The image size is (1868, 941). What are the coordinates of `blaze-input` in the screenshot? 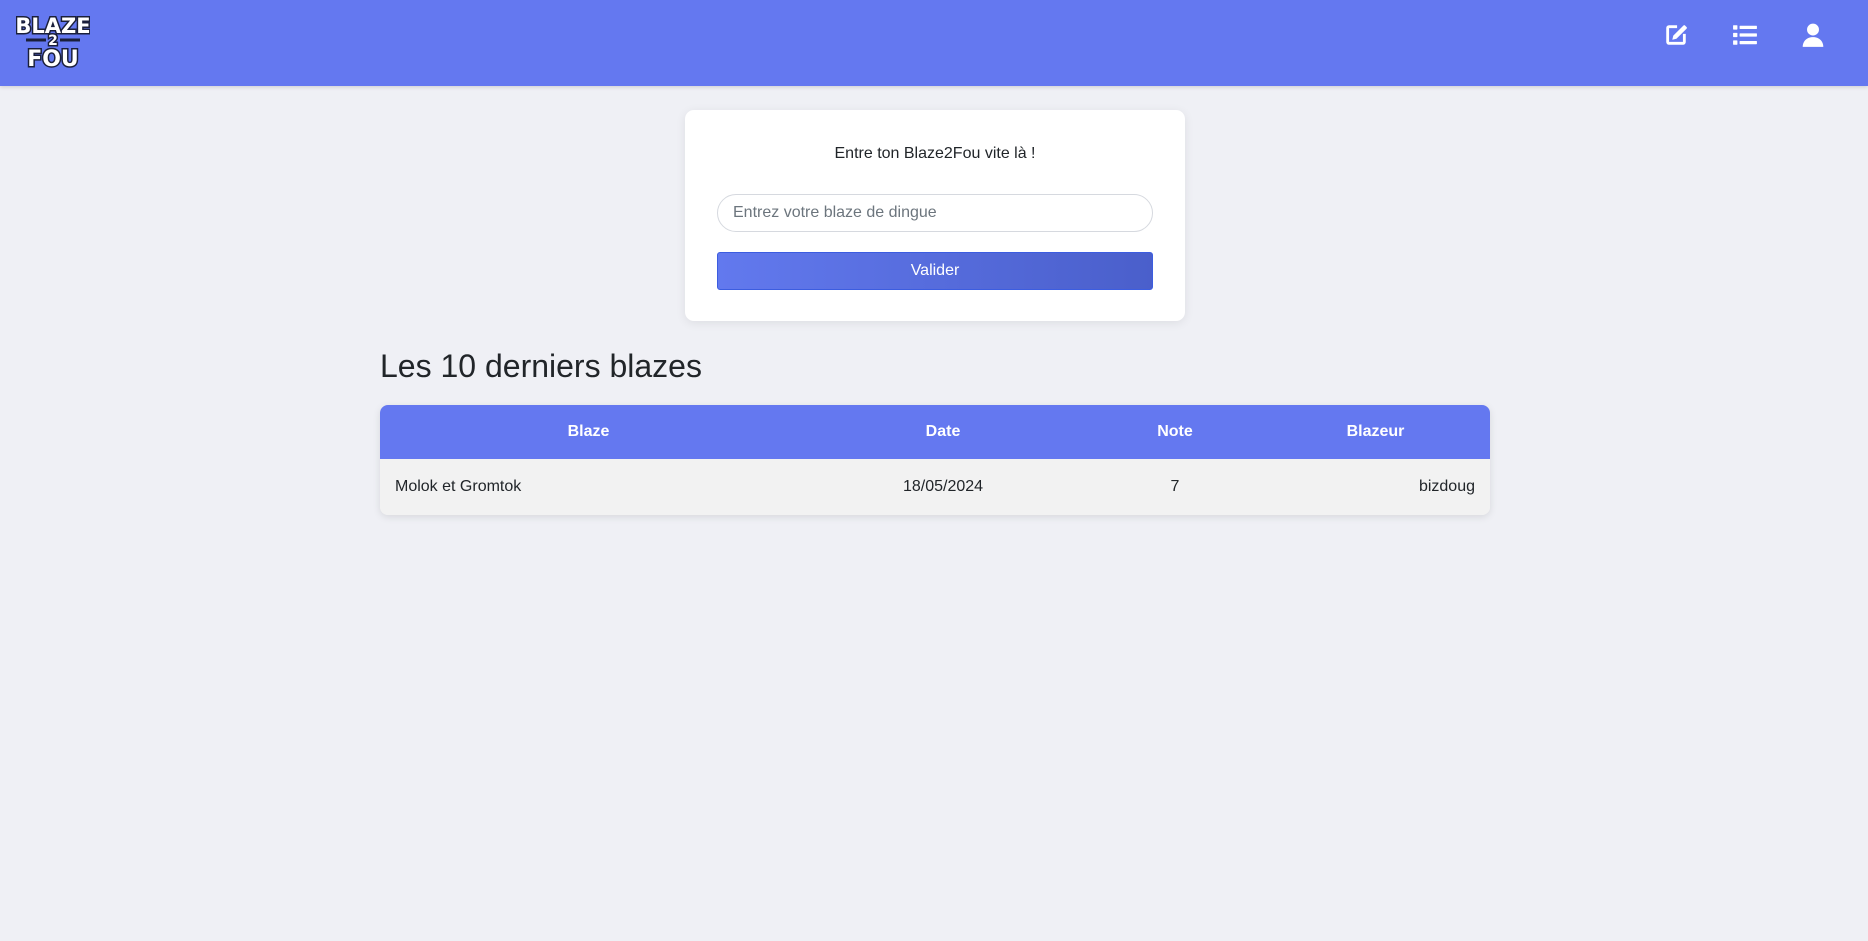 It's located at (935, 213).